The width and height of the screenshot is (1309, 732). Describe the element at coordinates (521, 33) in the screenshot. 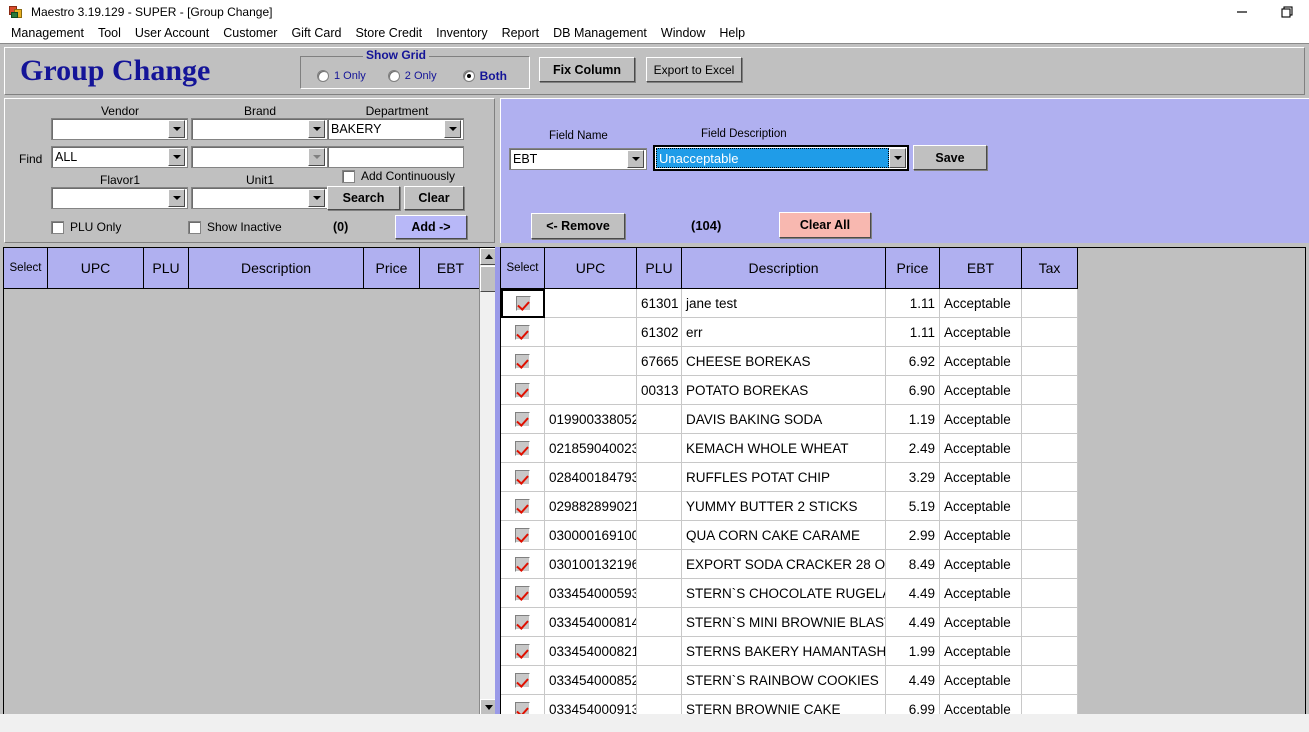

I see `menu-item-report: Report` at that location.